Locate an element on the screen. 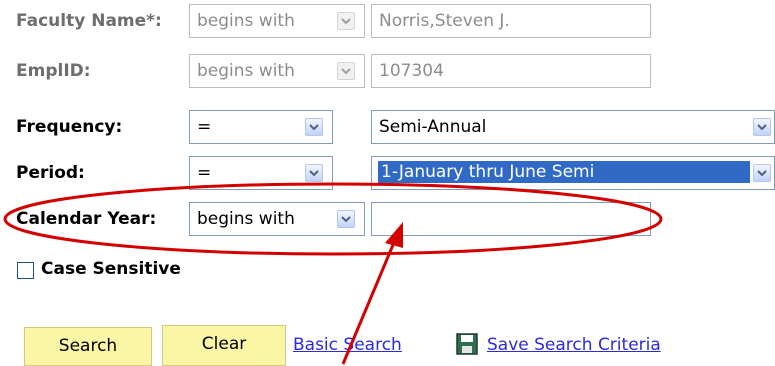  faculty-name-operator-value: begins with is located at coordinates (246, 21).